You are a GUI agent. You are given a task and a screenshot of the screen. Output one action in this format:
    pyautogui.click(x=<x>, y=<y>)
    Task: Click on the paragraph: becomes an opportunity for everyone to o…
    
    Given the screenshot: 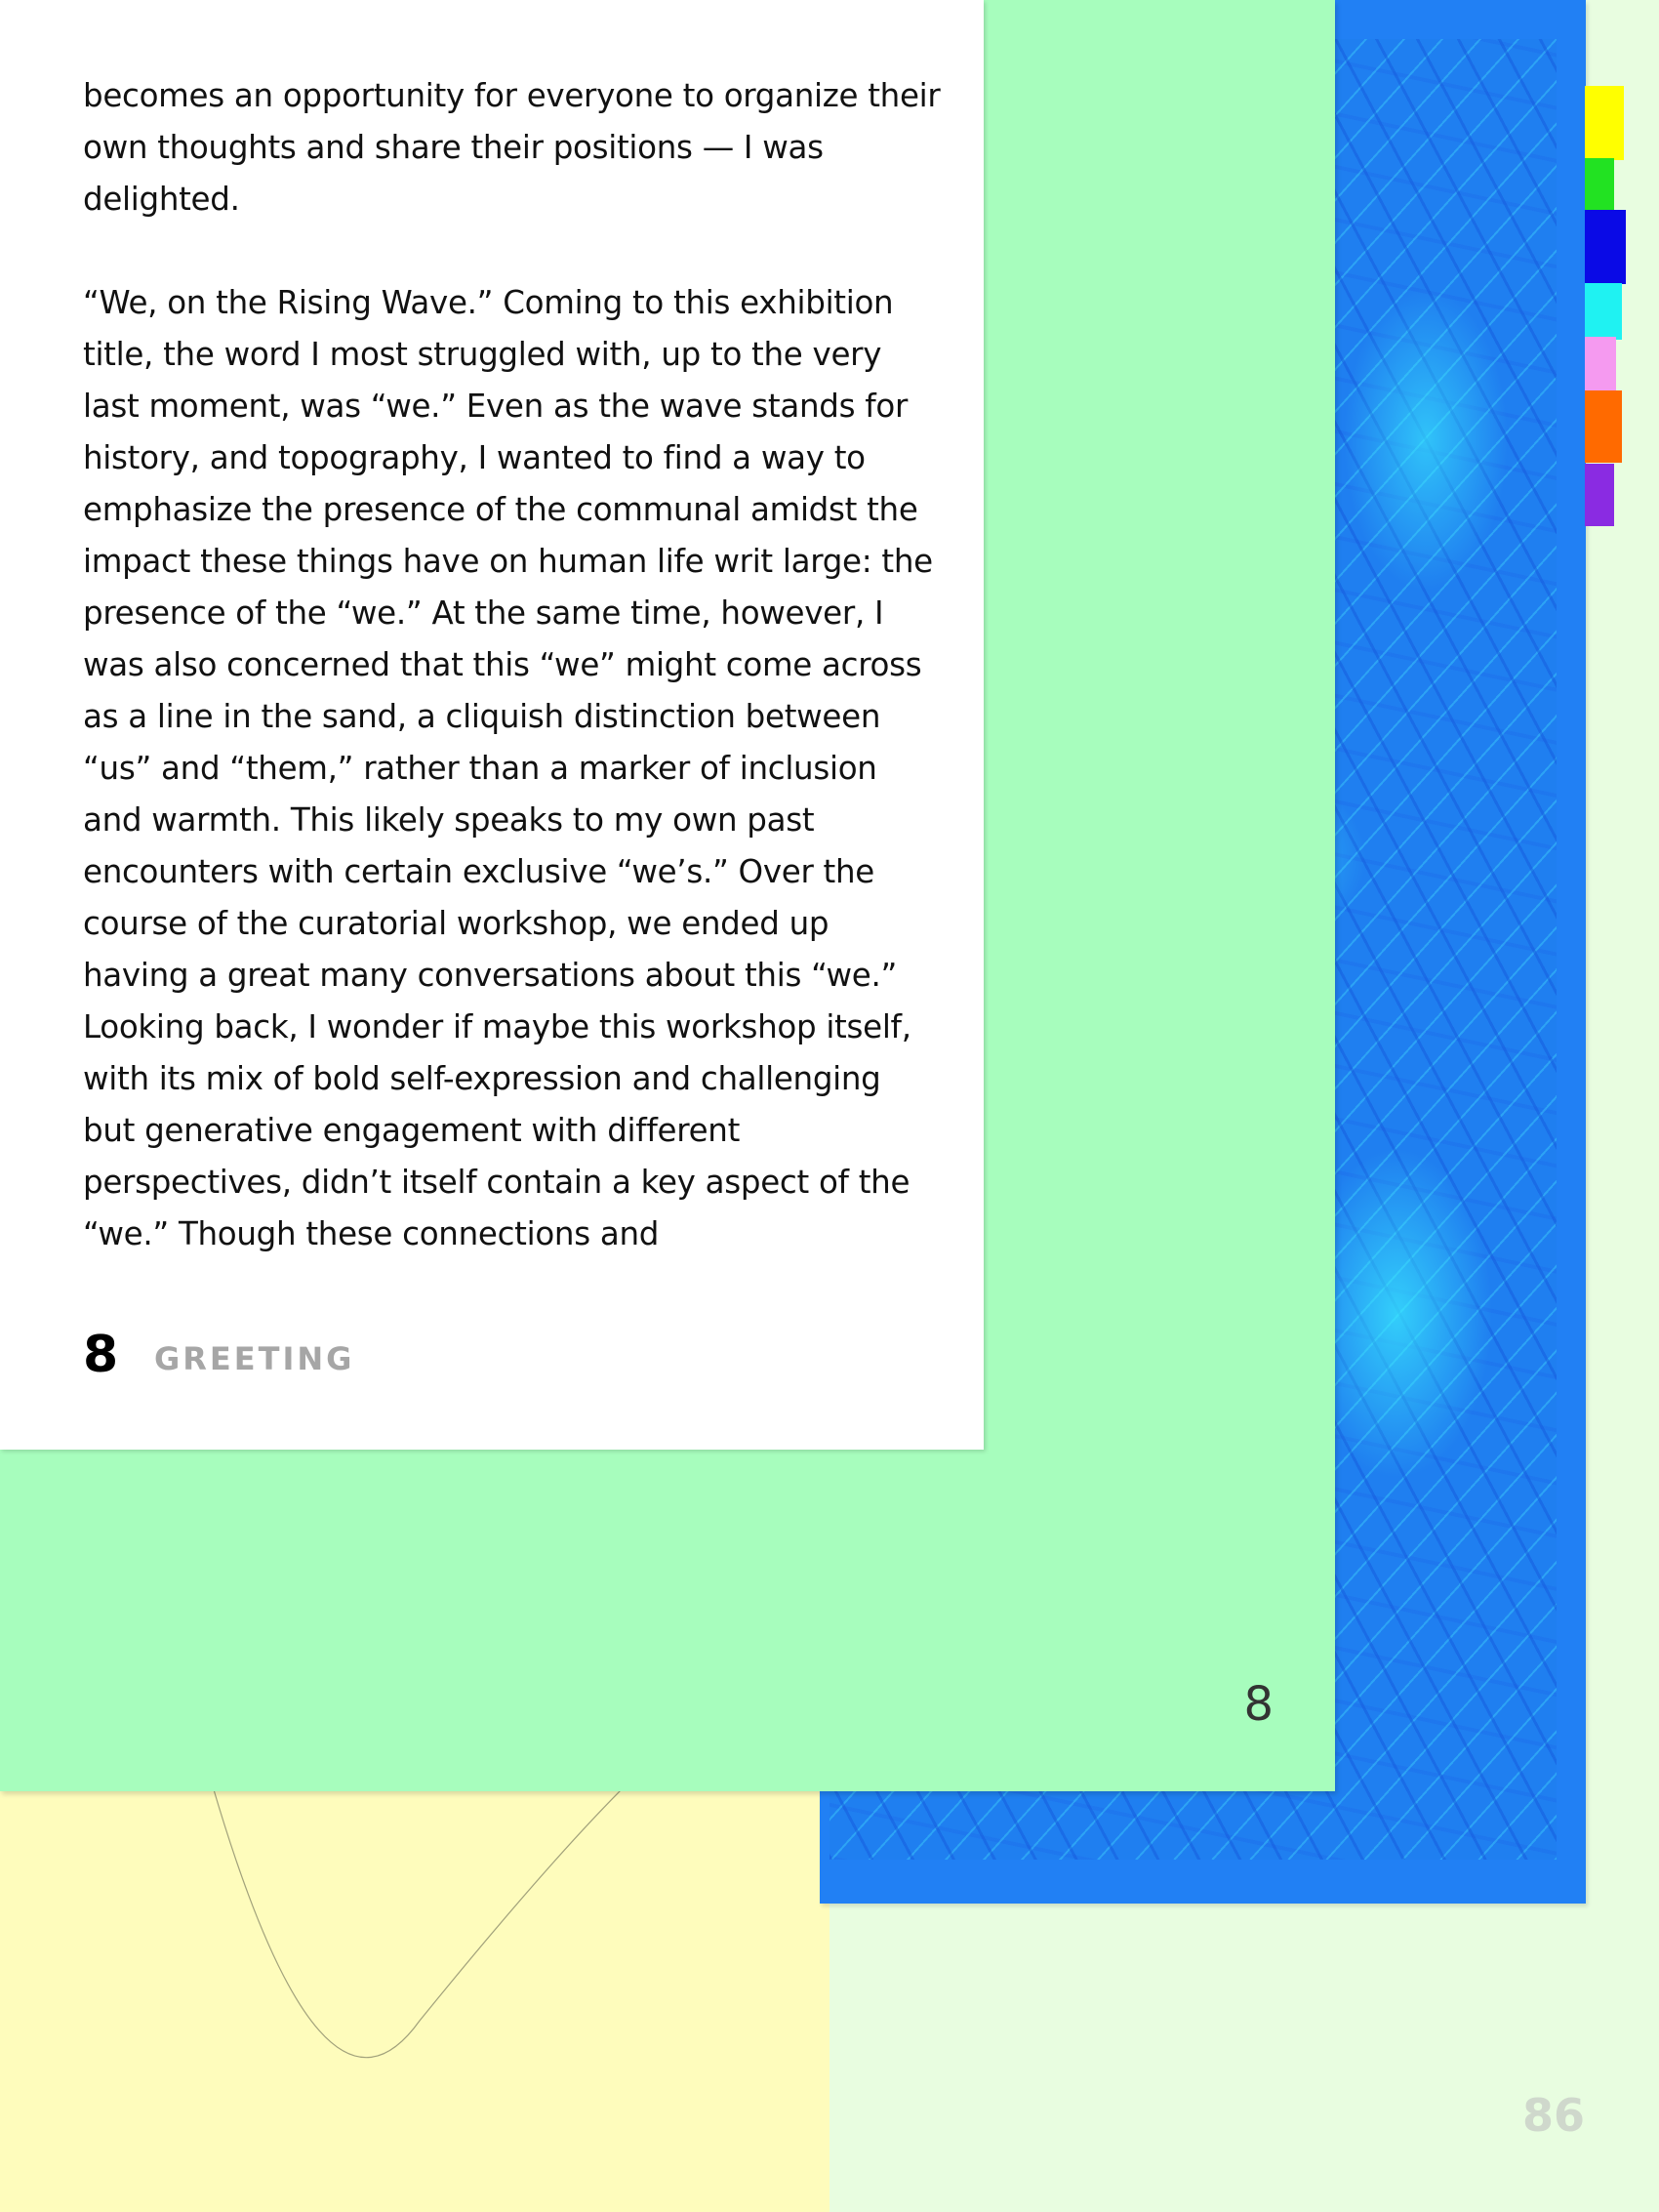 What is the action you would take?
    pyautogui.click(x=512, y=147)
    